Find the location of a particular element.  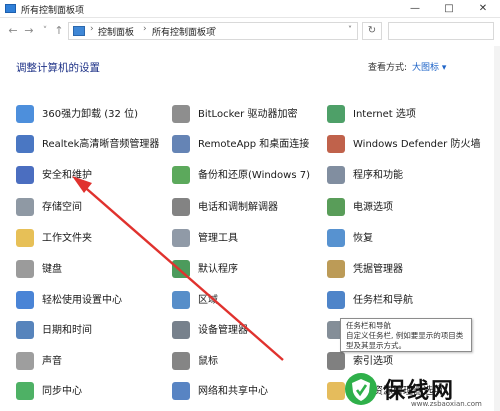

watermark-url: www.zsbaoxian.com is located at coordinates (446, 404).